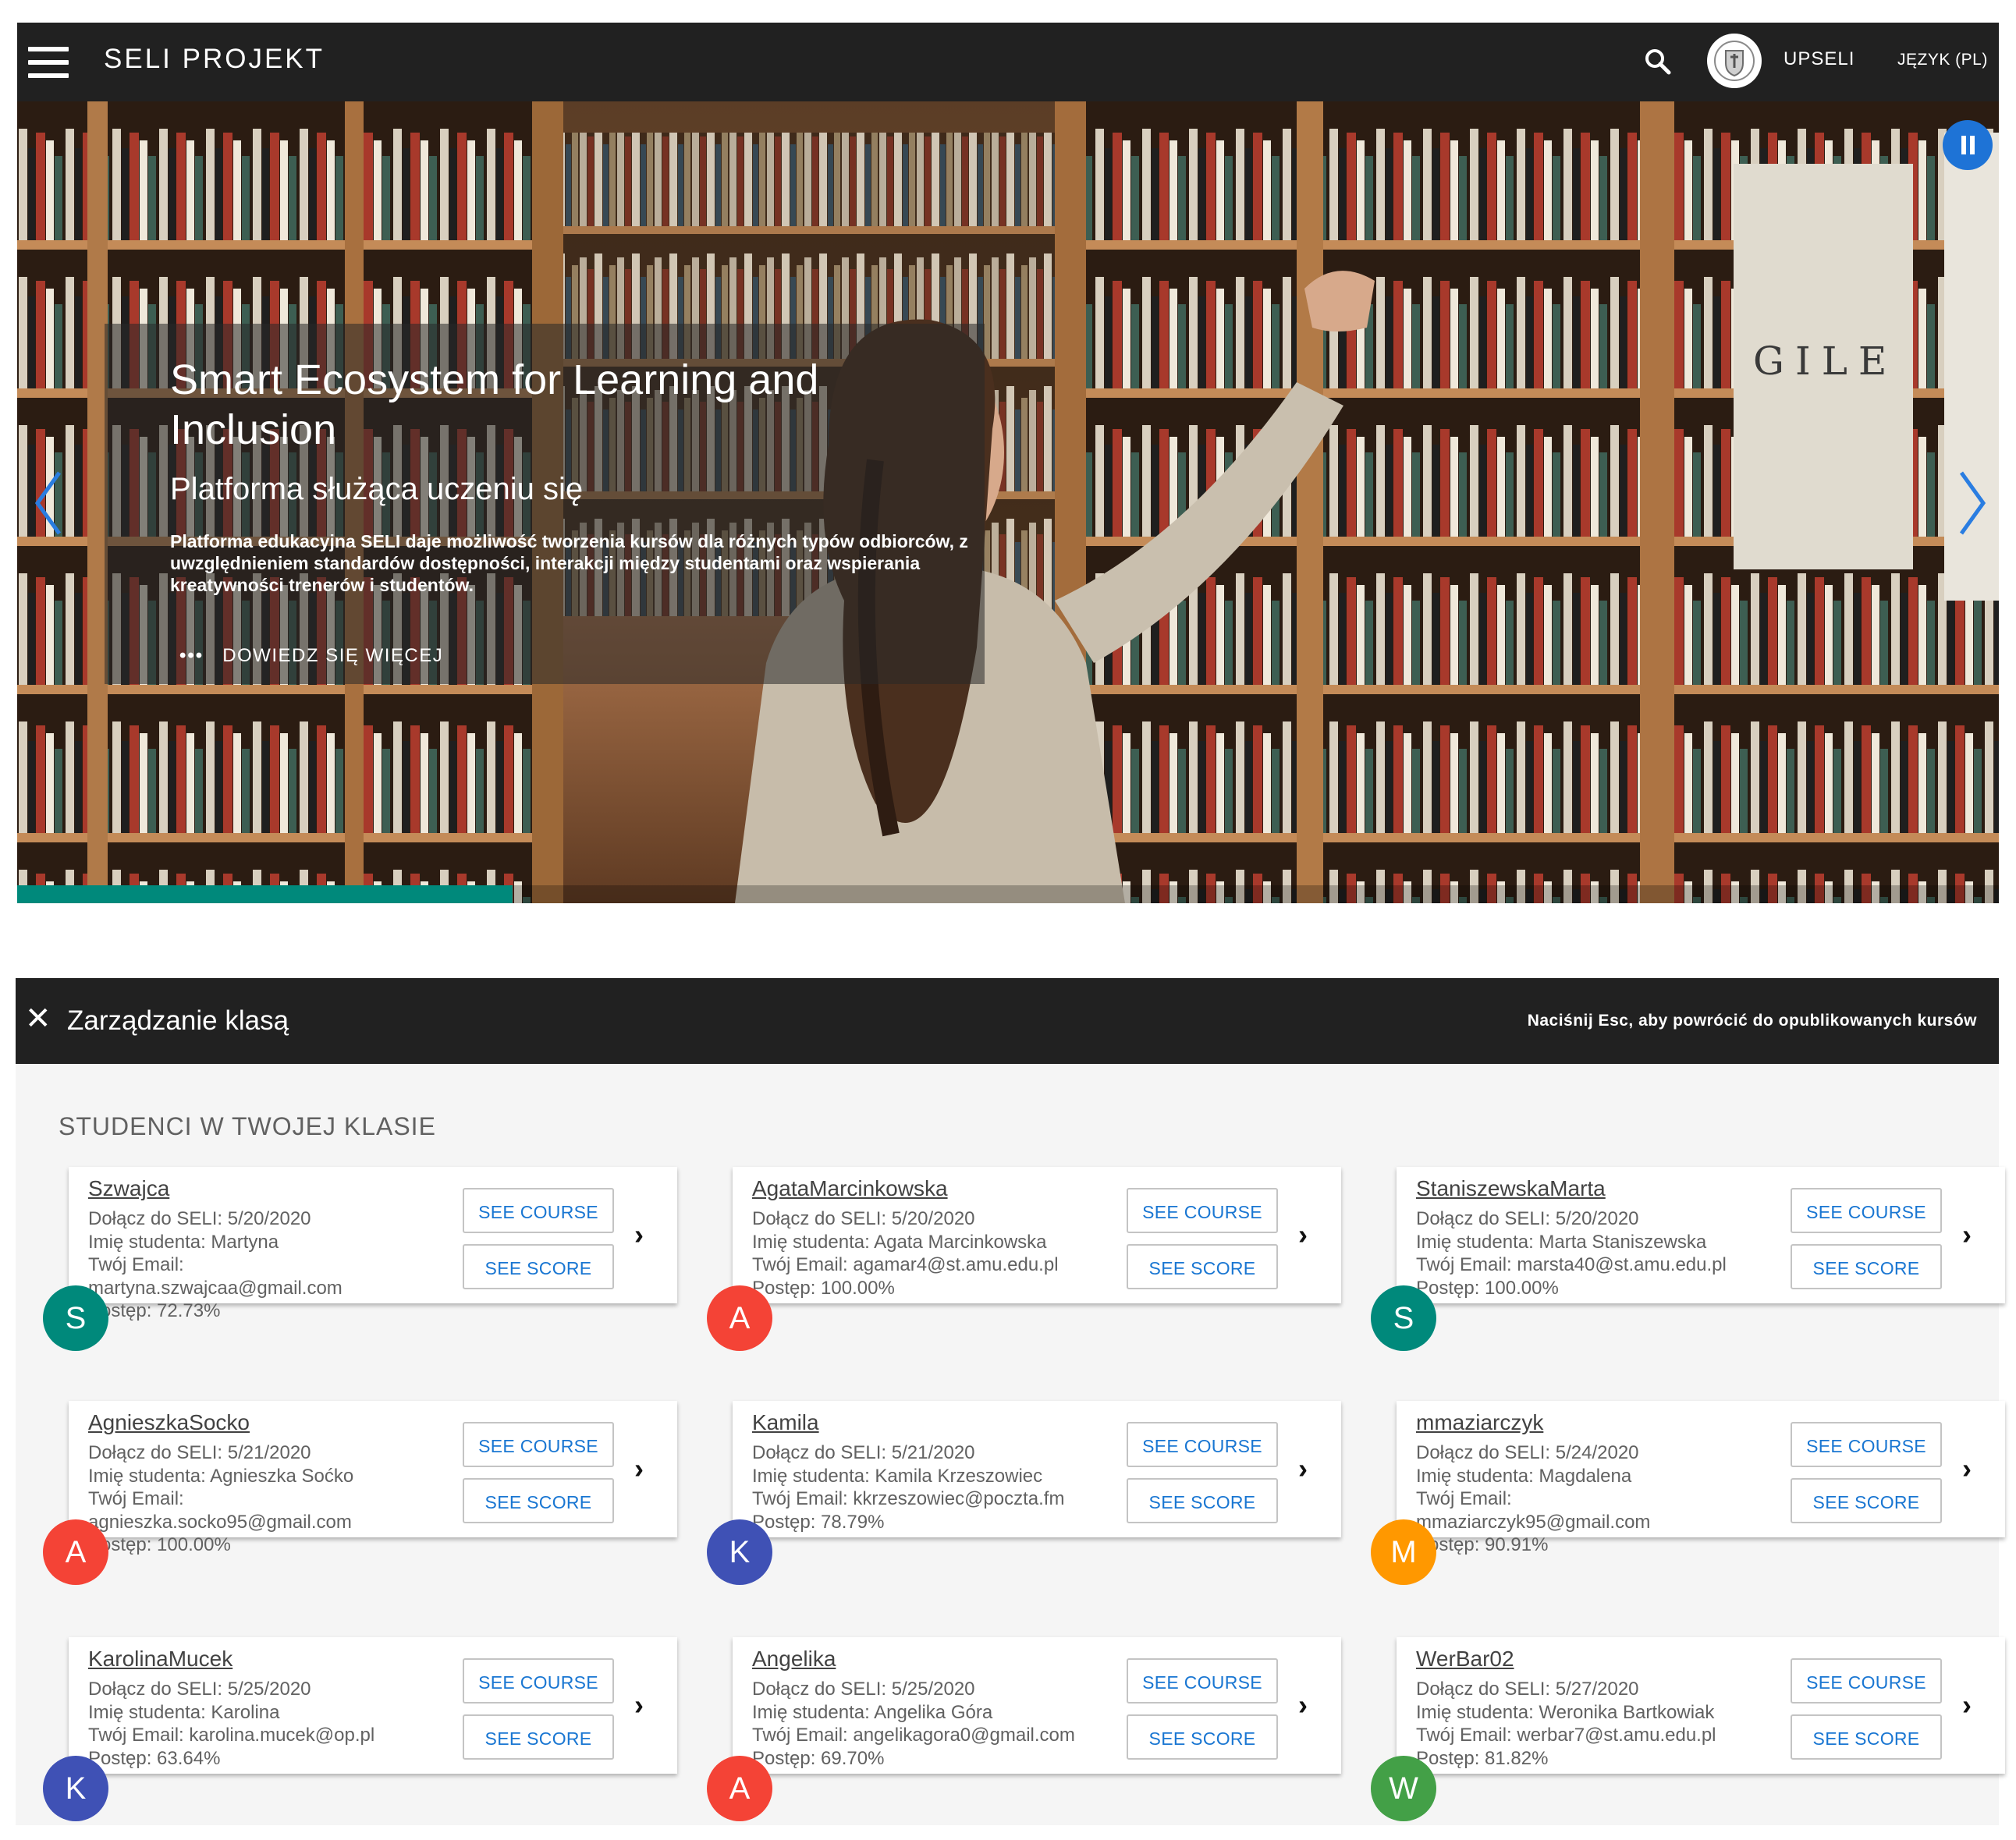 The width and height of the screenshot is (2016, 1840). What do you see at coordinates (913, 1735) in the screenshot?
I see `student-info-line: Twój Email: angelikagora0@gmail.com` at bounding box center [913, 1735].